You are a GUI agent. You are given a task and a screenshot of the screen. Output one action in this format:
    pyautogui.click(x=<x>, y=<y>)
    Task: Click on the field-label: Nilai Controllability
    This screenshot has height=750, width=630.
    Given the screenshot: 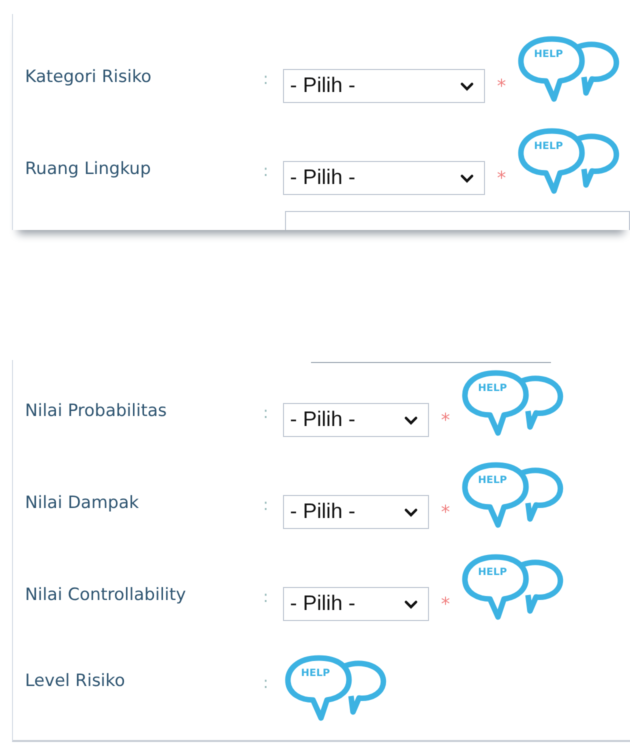 What is the action you would take?
    pyautogui.click(x=105, y=595)
    